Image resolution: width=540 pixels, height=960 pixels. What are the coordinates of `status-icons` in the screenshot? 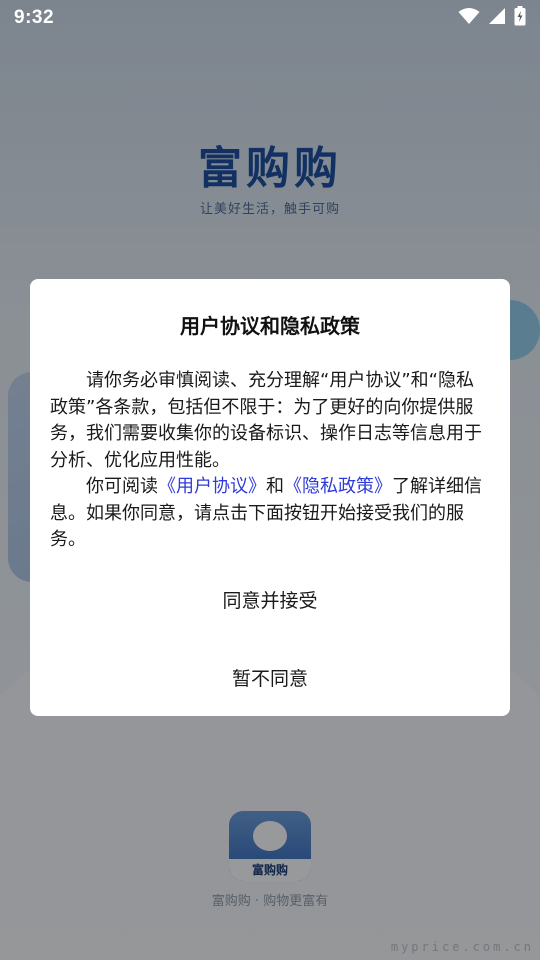 It's located at (492, 18).